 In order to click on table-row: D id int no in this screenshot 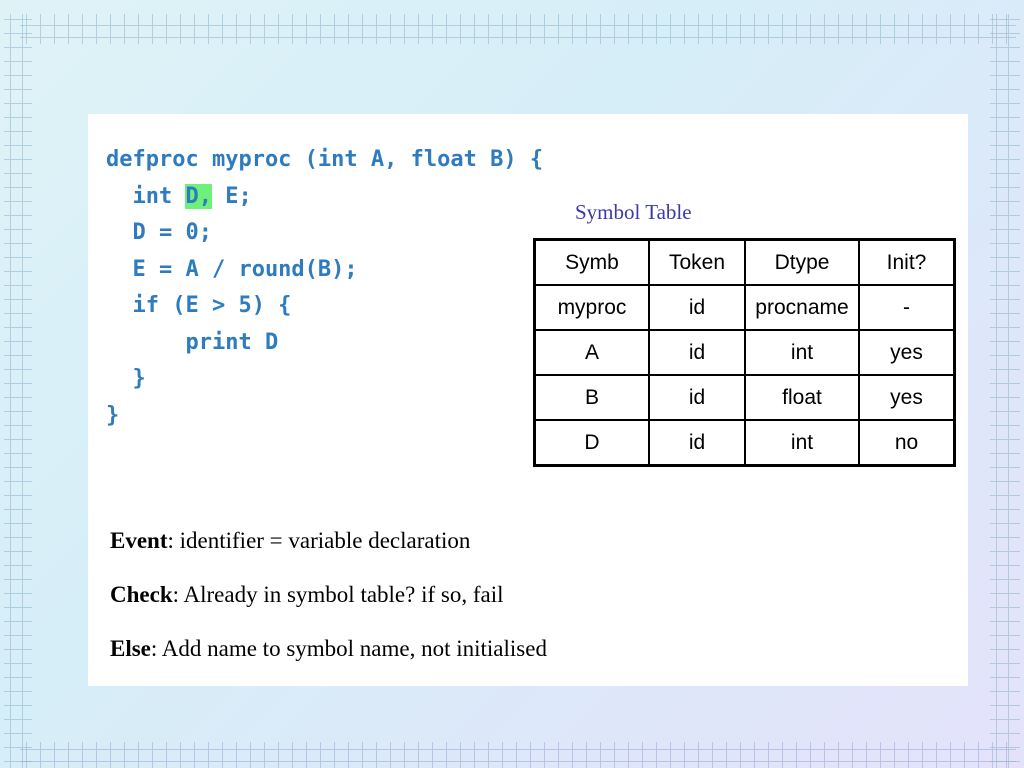, I will do `click(744, 443)`.